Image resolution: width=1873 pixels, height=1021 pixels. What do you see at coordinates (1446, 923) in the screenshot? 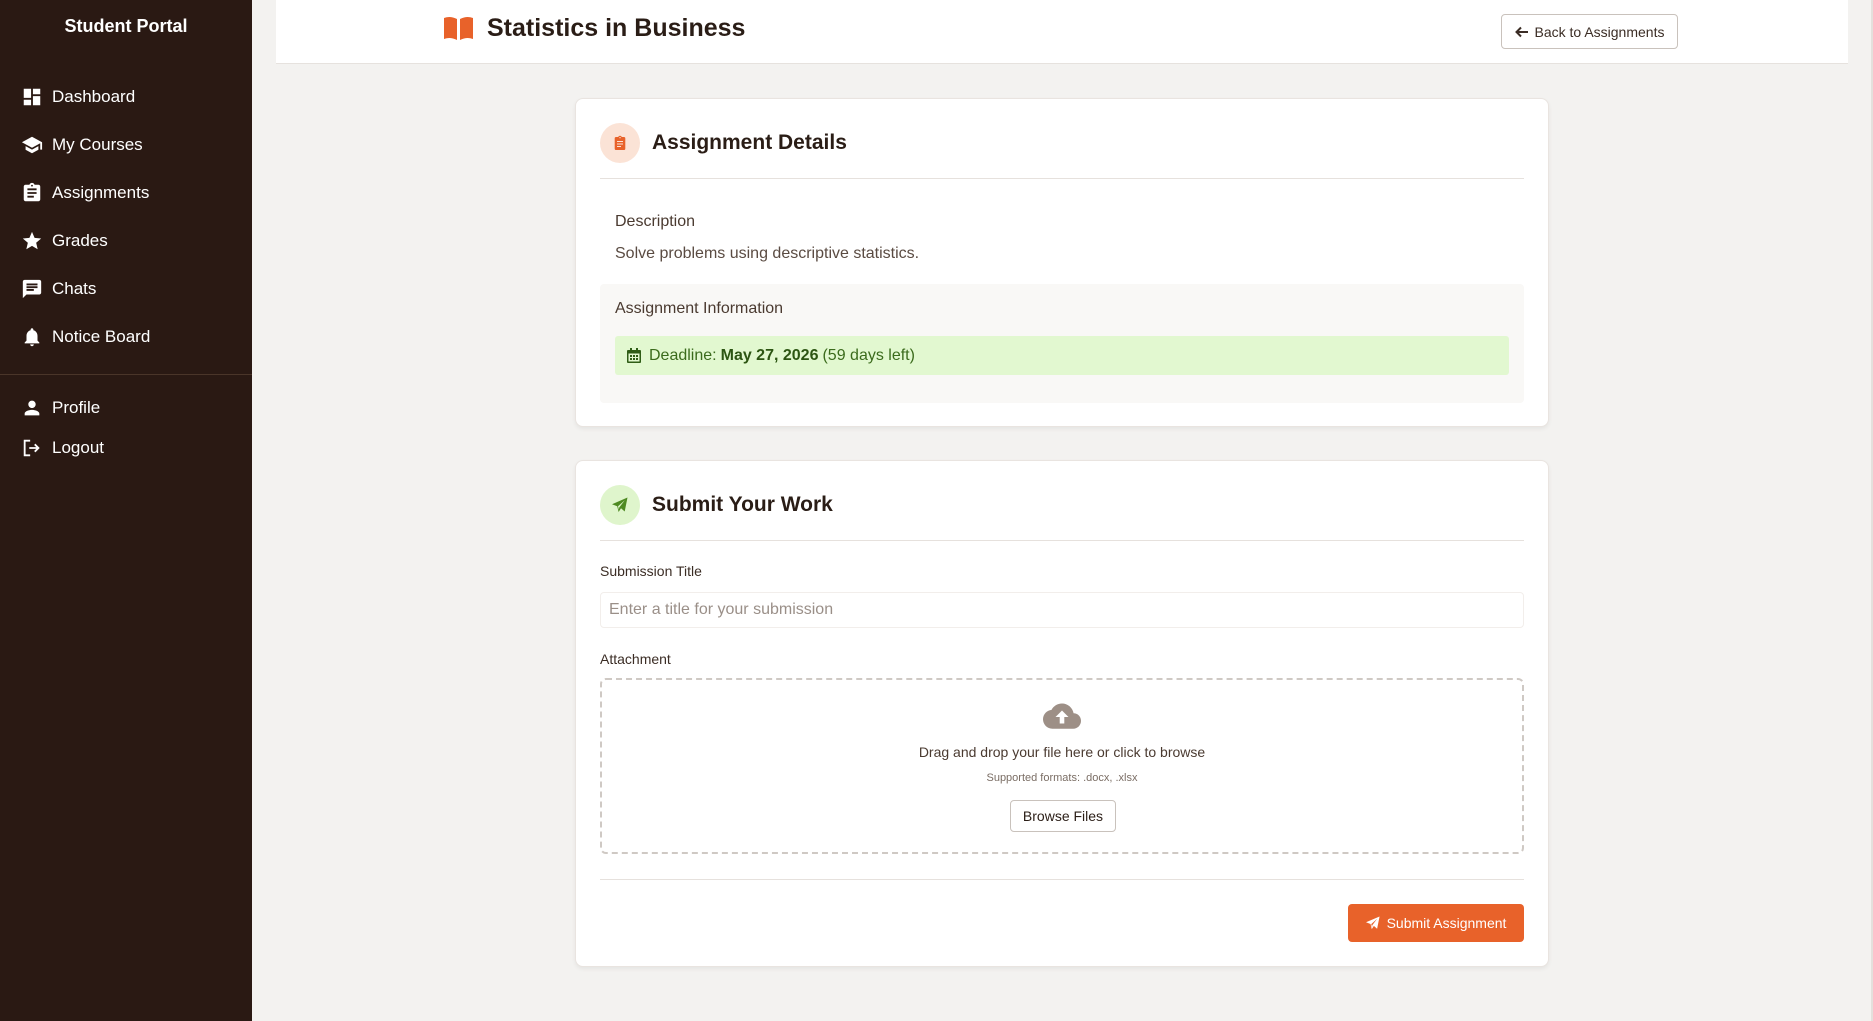
I see `submit-button-label: Submit Assignment` at bounding box center [1446, 923].